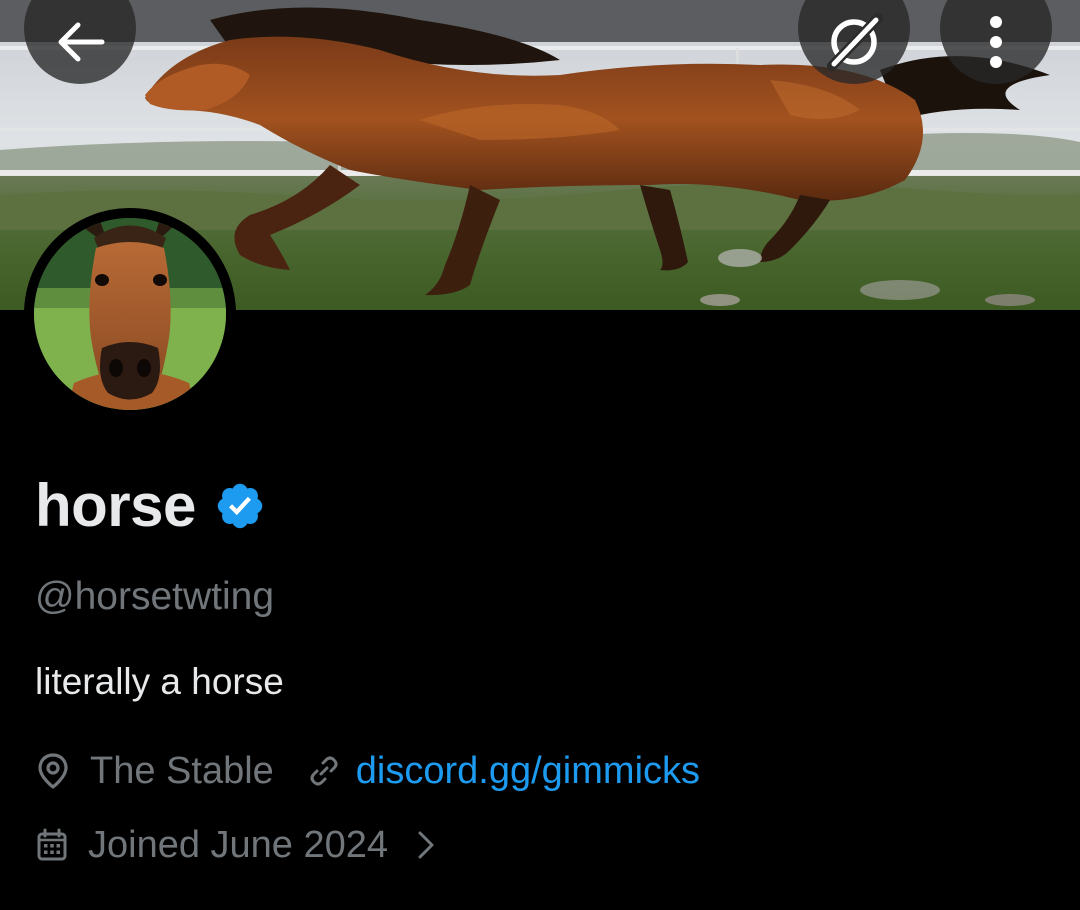 The image size is (1080, 910). I want to click on verified-badge-icon, so click(240, 506).